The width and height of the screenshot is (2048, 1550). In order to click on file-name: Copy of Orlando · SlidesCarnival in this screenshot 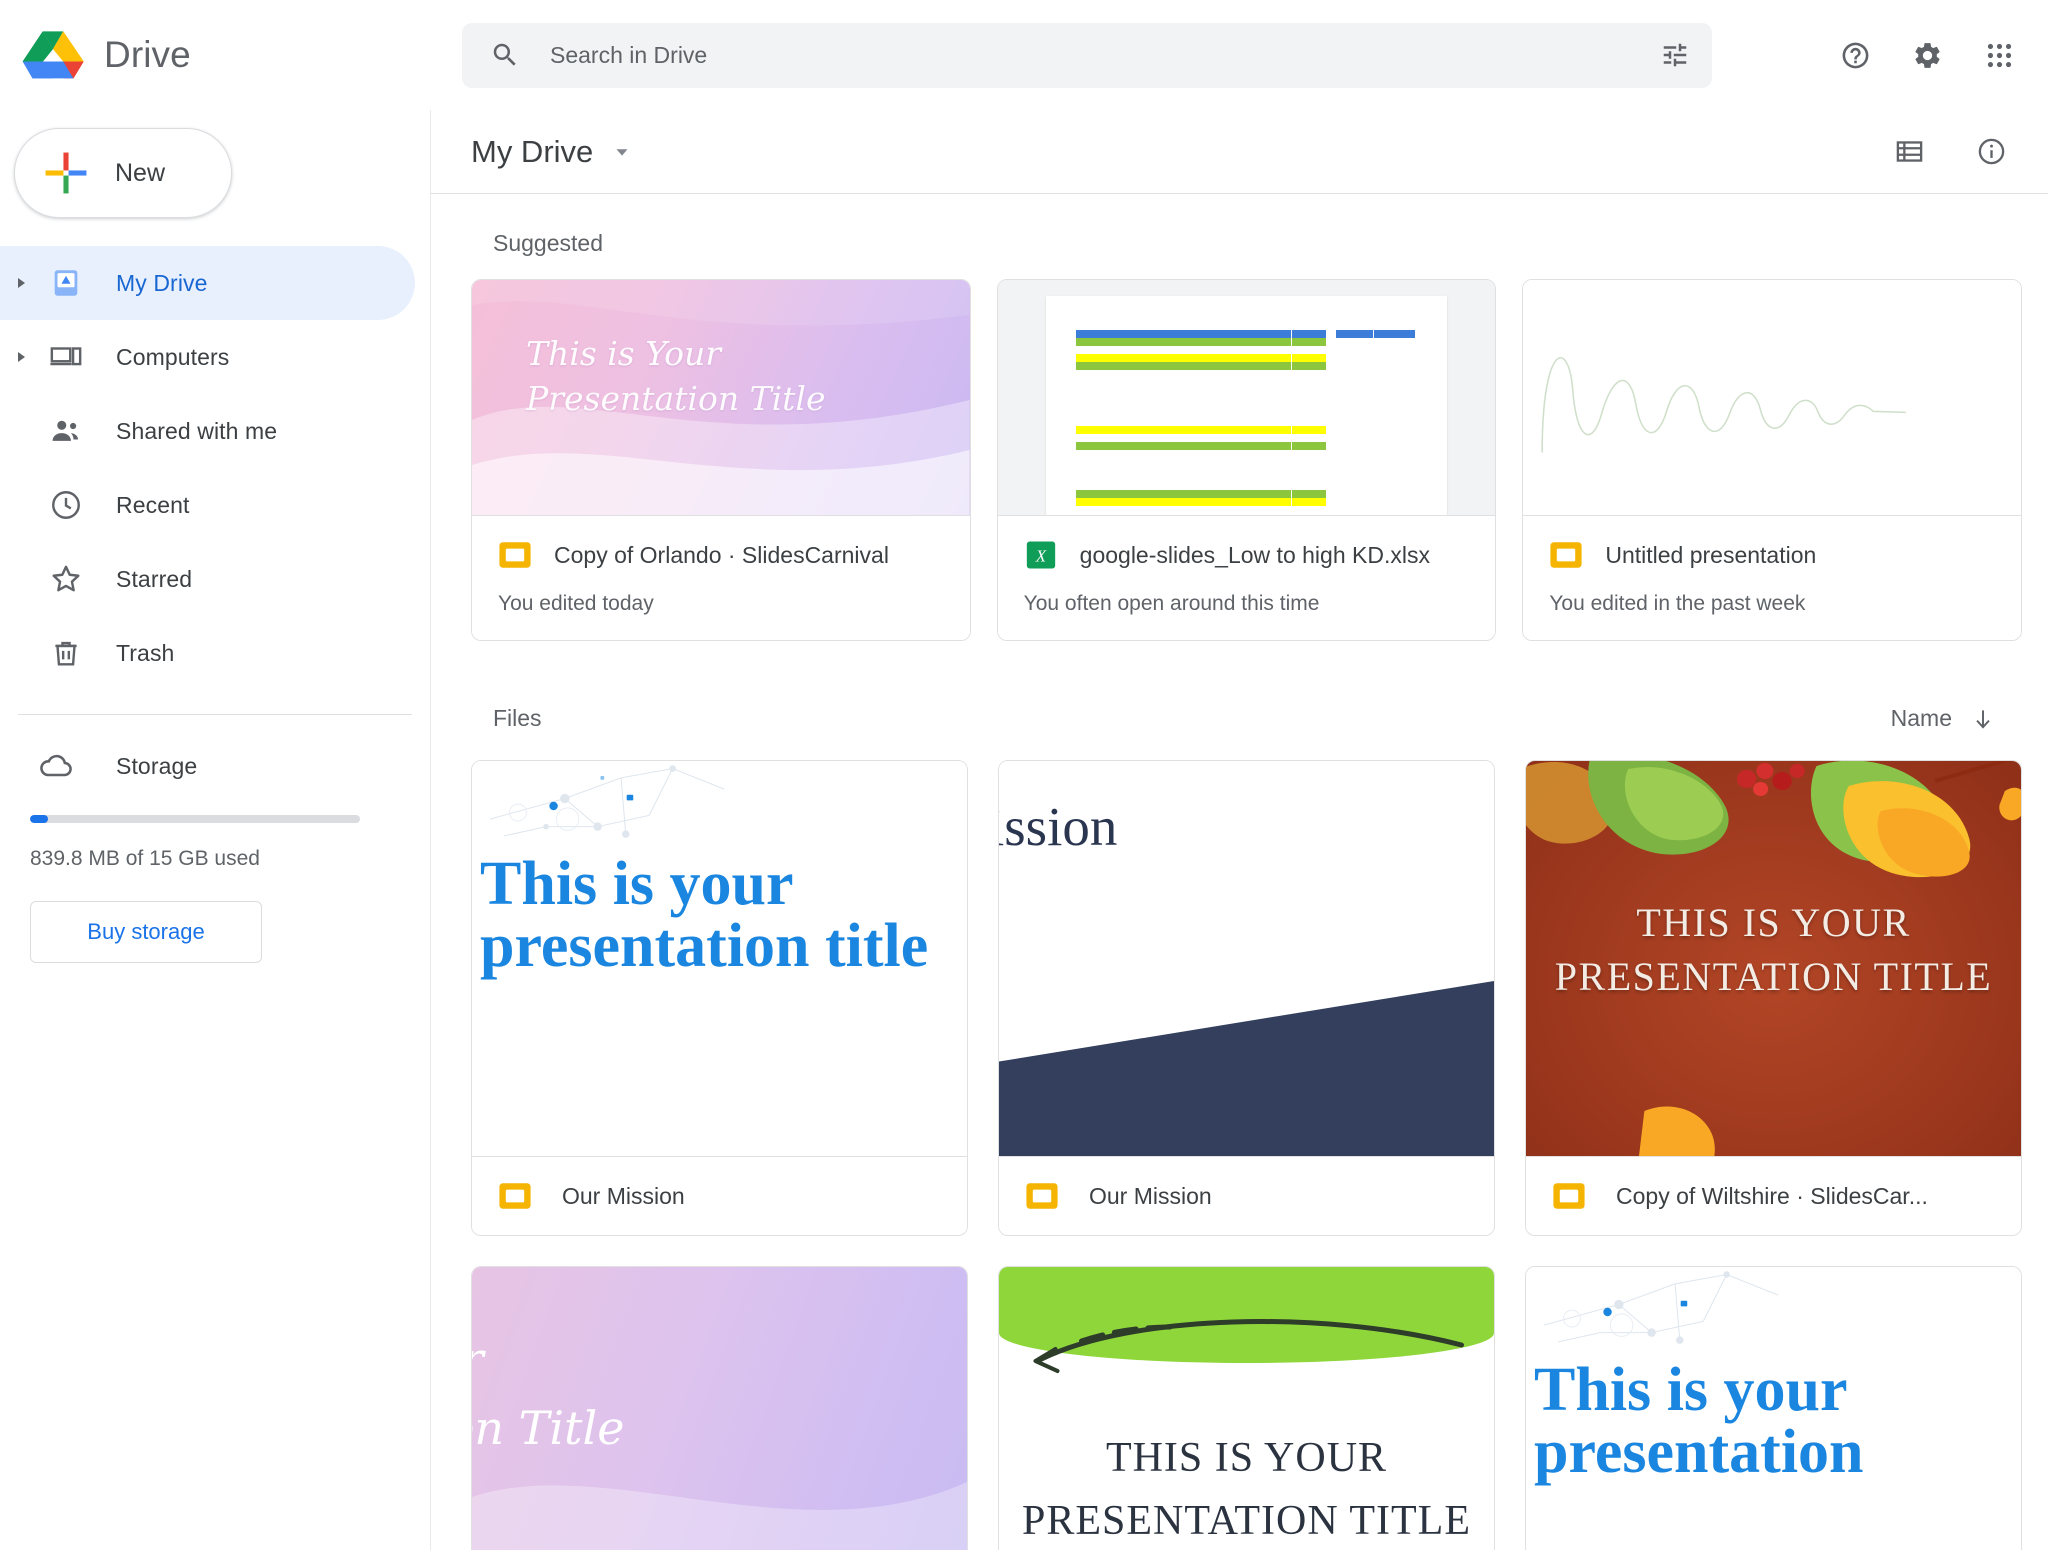, I will do `click(721, 554)`.